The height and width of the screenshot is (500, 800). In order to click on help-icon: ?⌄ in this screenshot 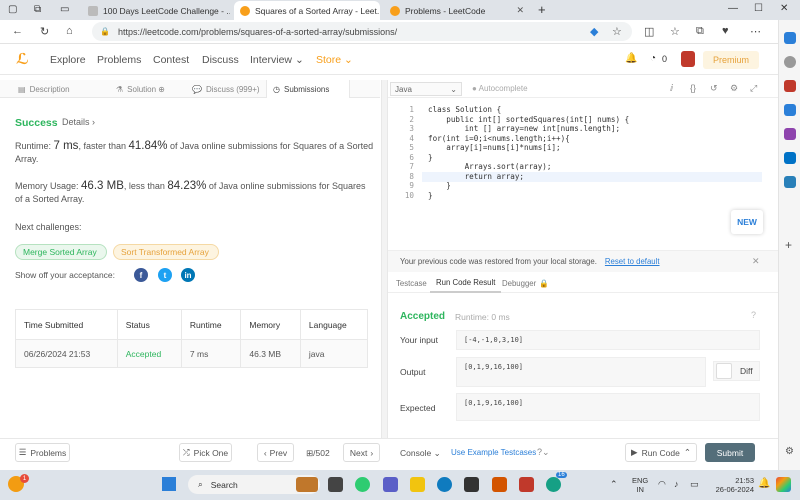, I will do `click(543, 452)`.